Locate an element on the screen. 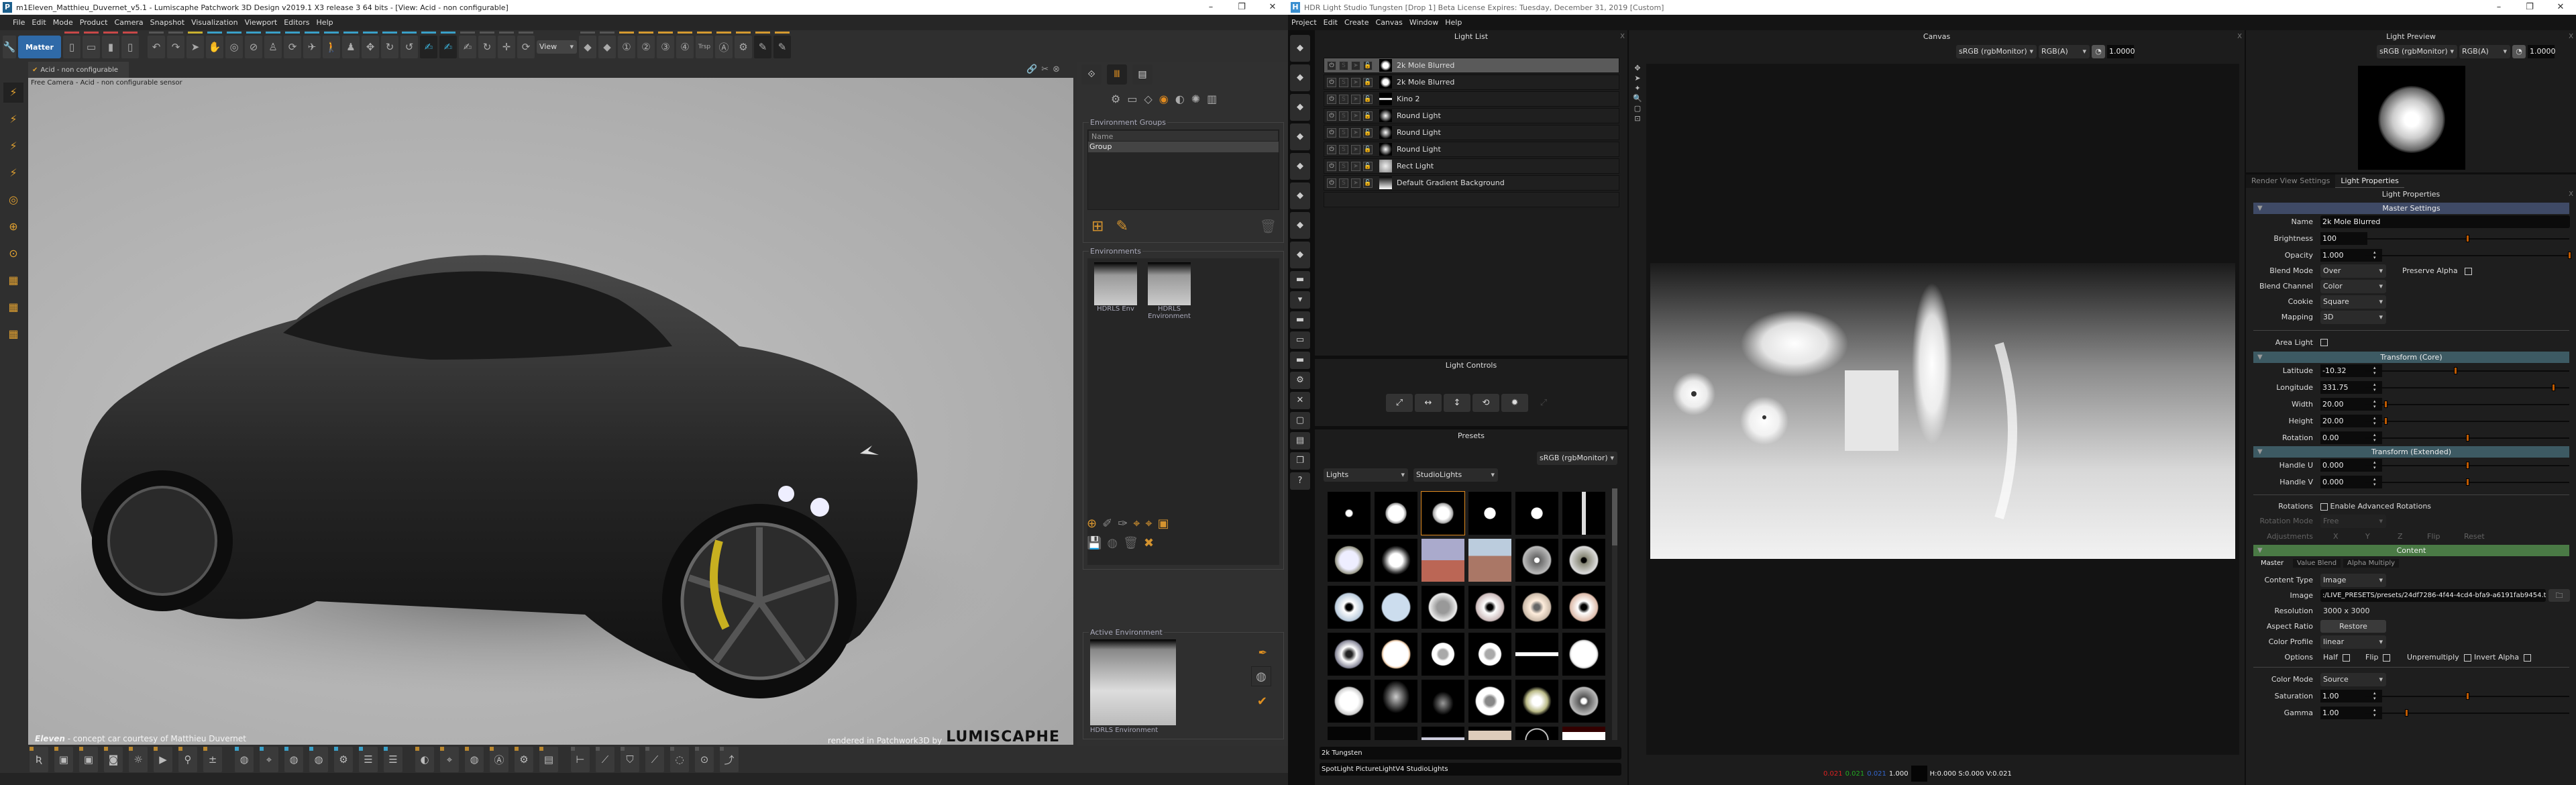  graph-icon: ⤴ is located at coordinates (729, 759).